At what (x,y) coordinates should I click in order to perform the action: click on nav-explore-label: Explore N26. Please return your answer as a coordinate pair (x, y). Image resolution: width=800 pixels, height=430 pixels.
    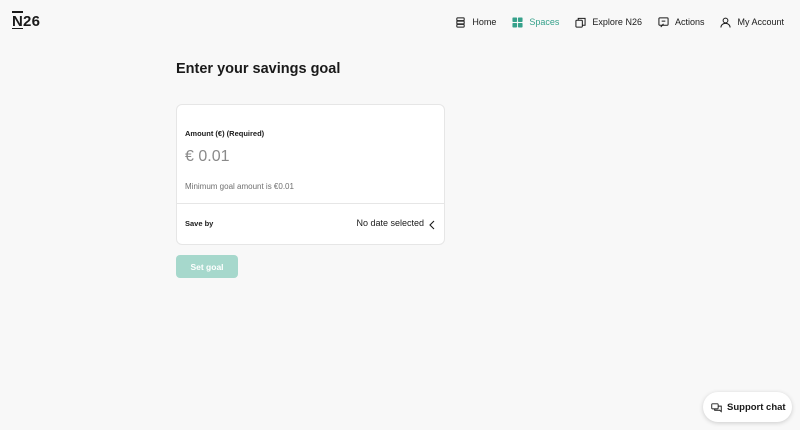
    Looking at the image, I should click on (617, 22).